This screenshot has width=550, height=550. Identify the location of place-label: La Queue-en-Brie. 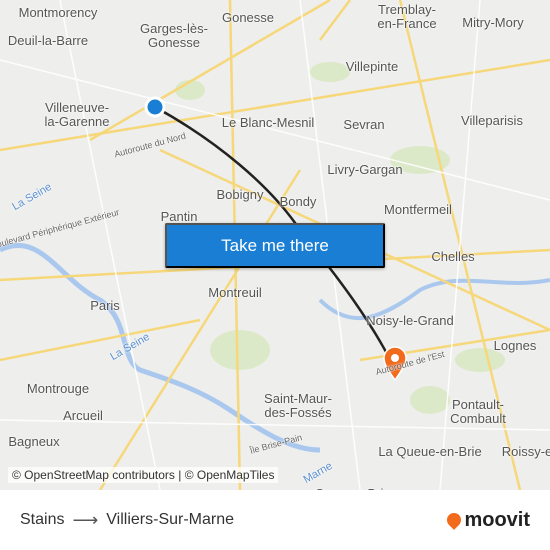
(430, 451).